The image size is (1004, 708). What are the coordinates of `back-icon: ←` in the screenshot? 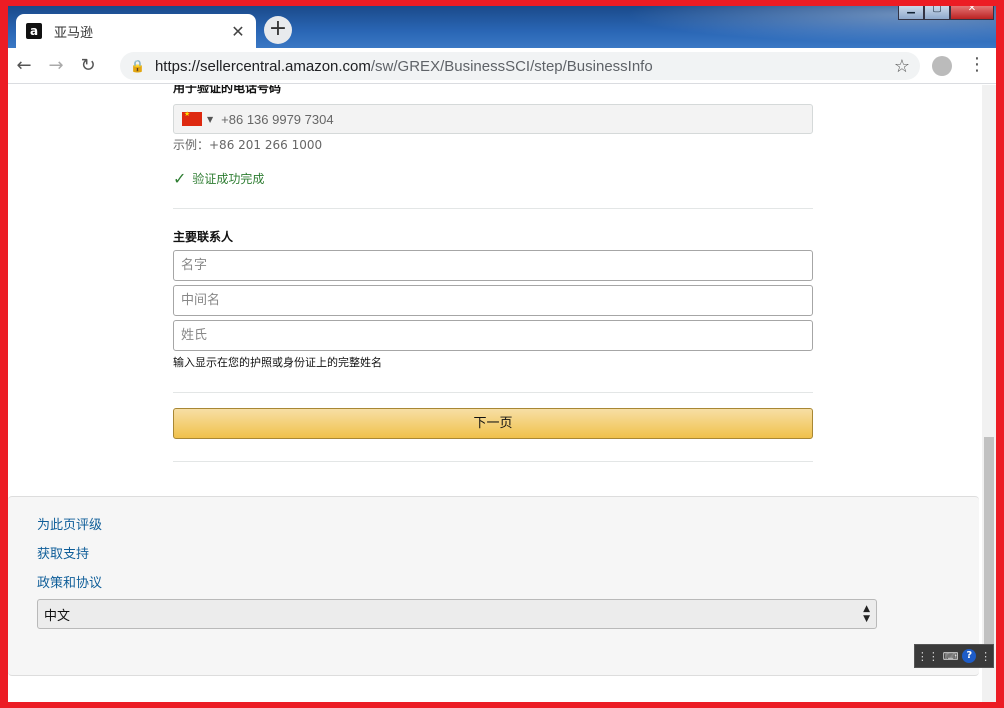 It's located at (24, 65).